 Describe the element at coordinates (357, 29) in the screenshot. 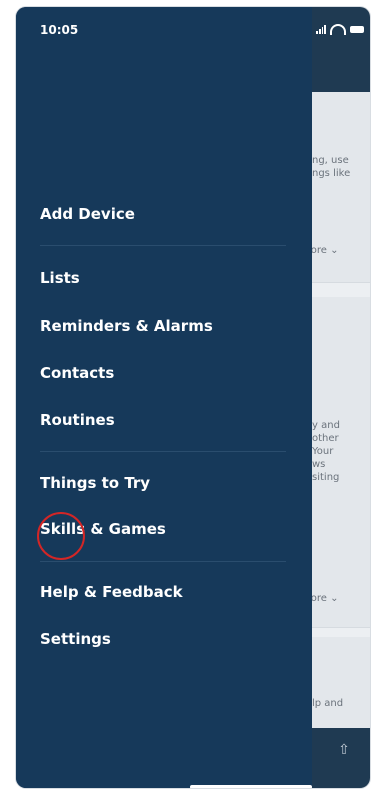

I see `battery-icon` at that location.